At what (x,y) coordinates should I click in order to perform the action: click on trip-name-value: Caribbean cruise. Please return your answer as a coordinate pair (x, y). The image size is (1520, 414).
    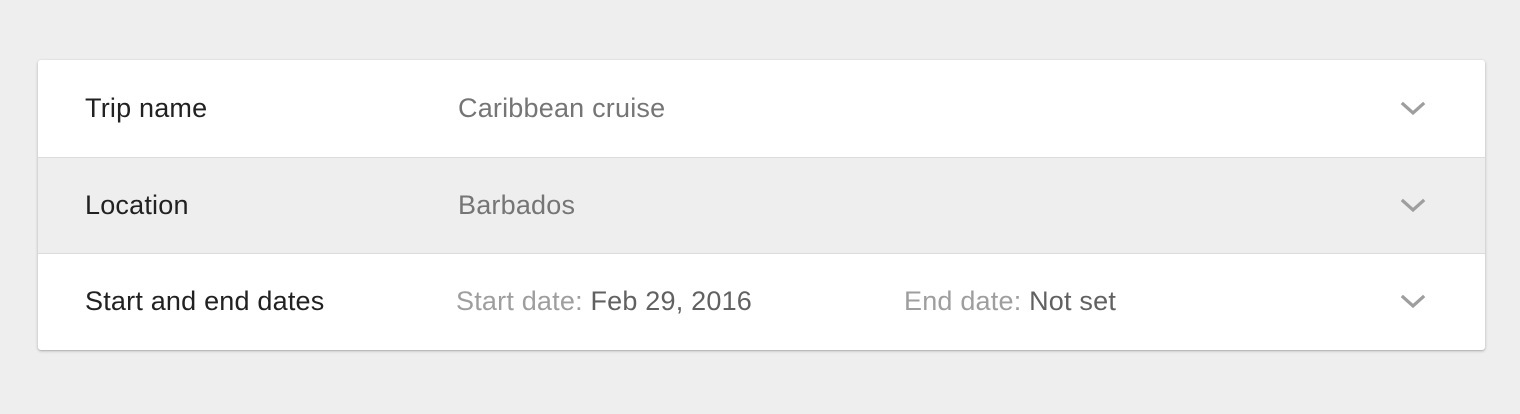
    Looking at the image, I should click on (562, 108).